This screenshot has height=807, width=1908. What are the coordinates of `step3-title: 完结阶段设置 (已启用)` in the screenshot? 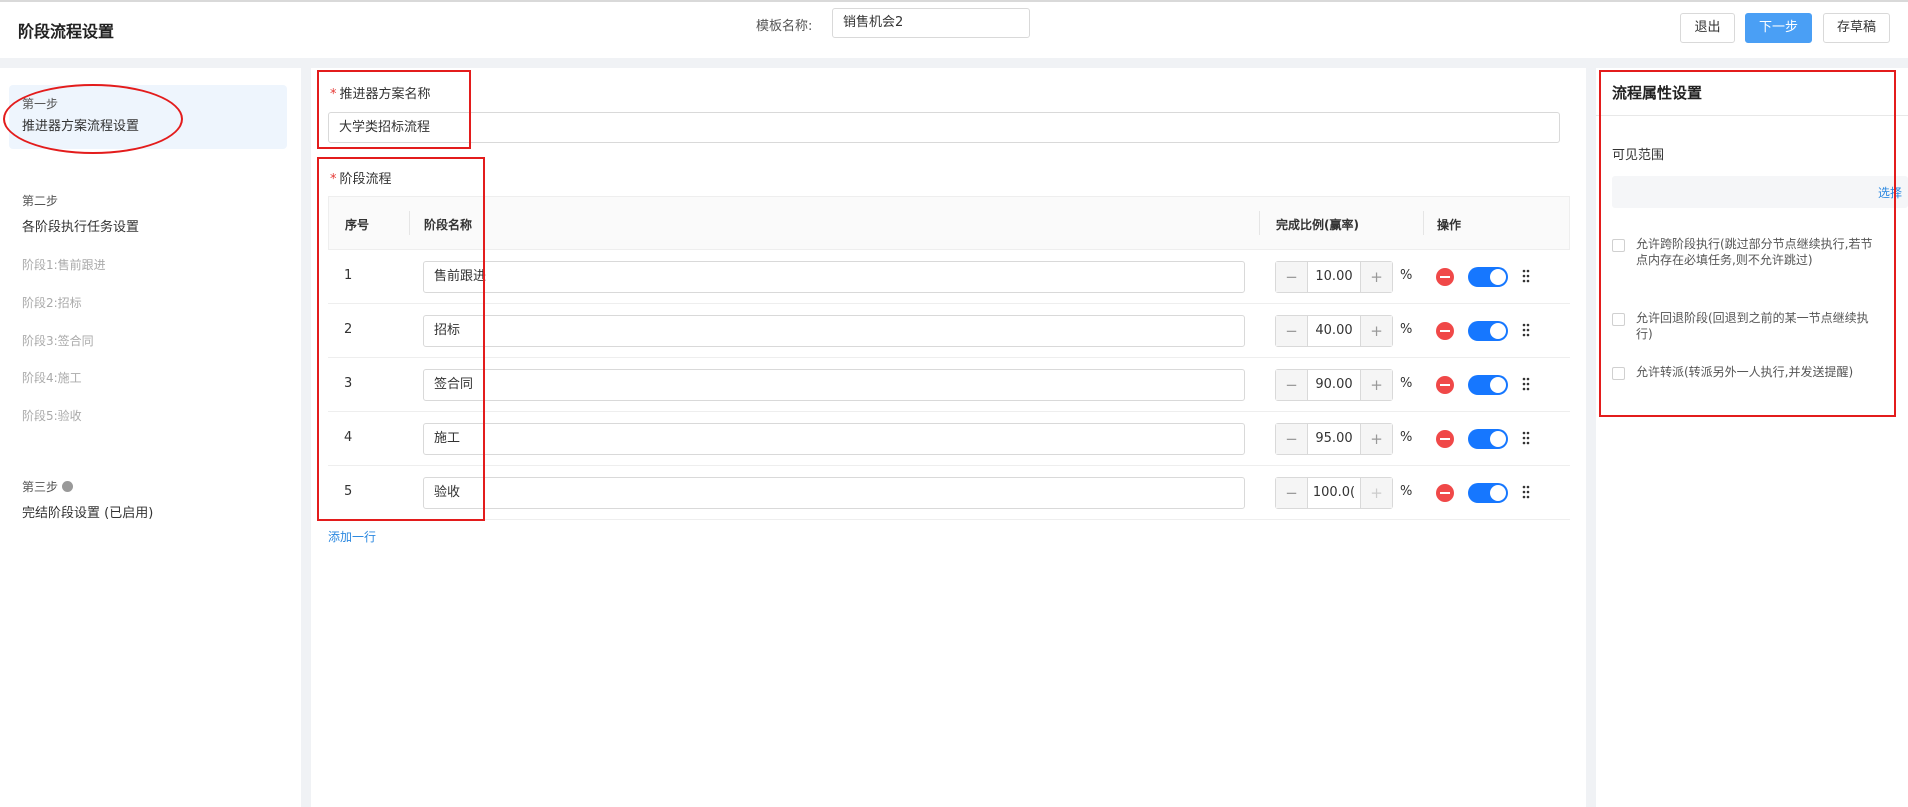 It's located at (87, 511).